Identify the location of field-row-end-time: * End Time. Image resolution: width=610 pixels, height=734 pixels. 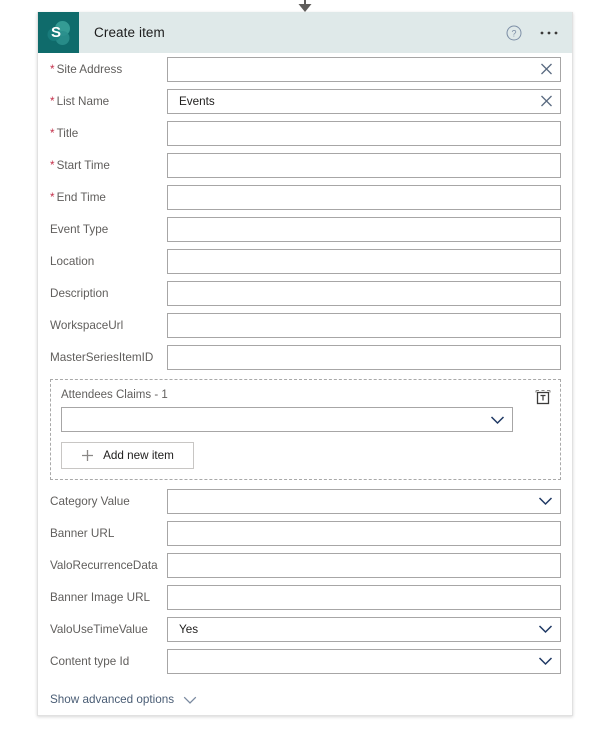
(305, 197).